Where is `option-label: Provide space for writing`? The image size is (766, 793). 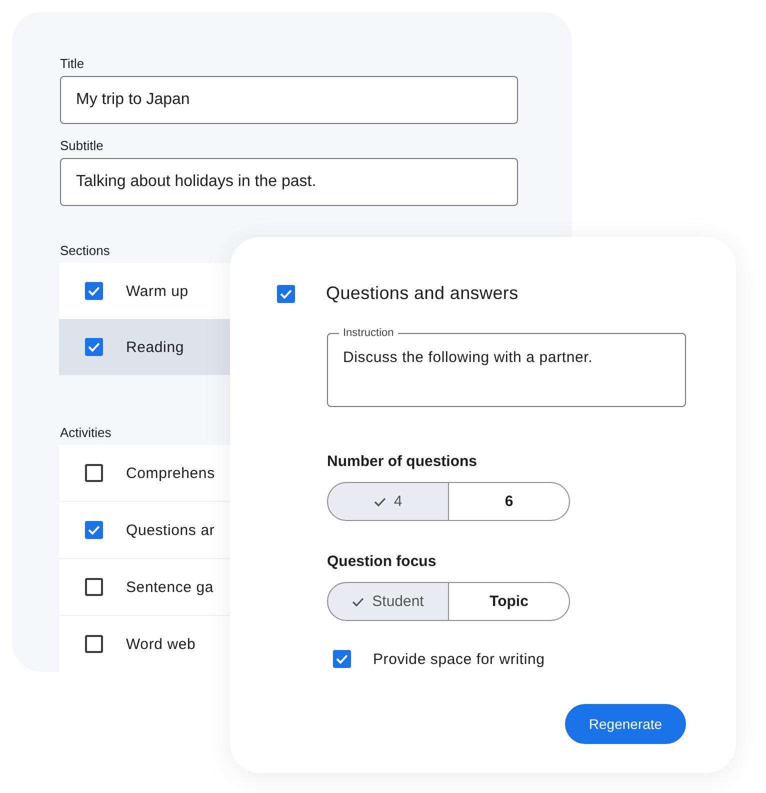
option-label: Provide space for writing is located at coordinates (459, 659).